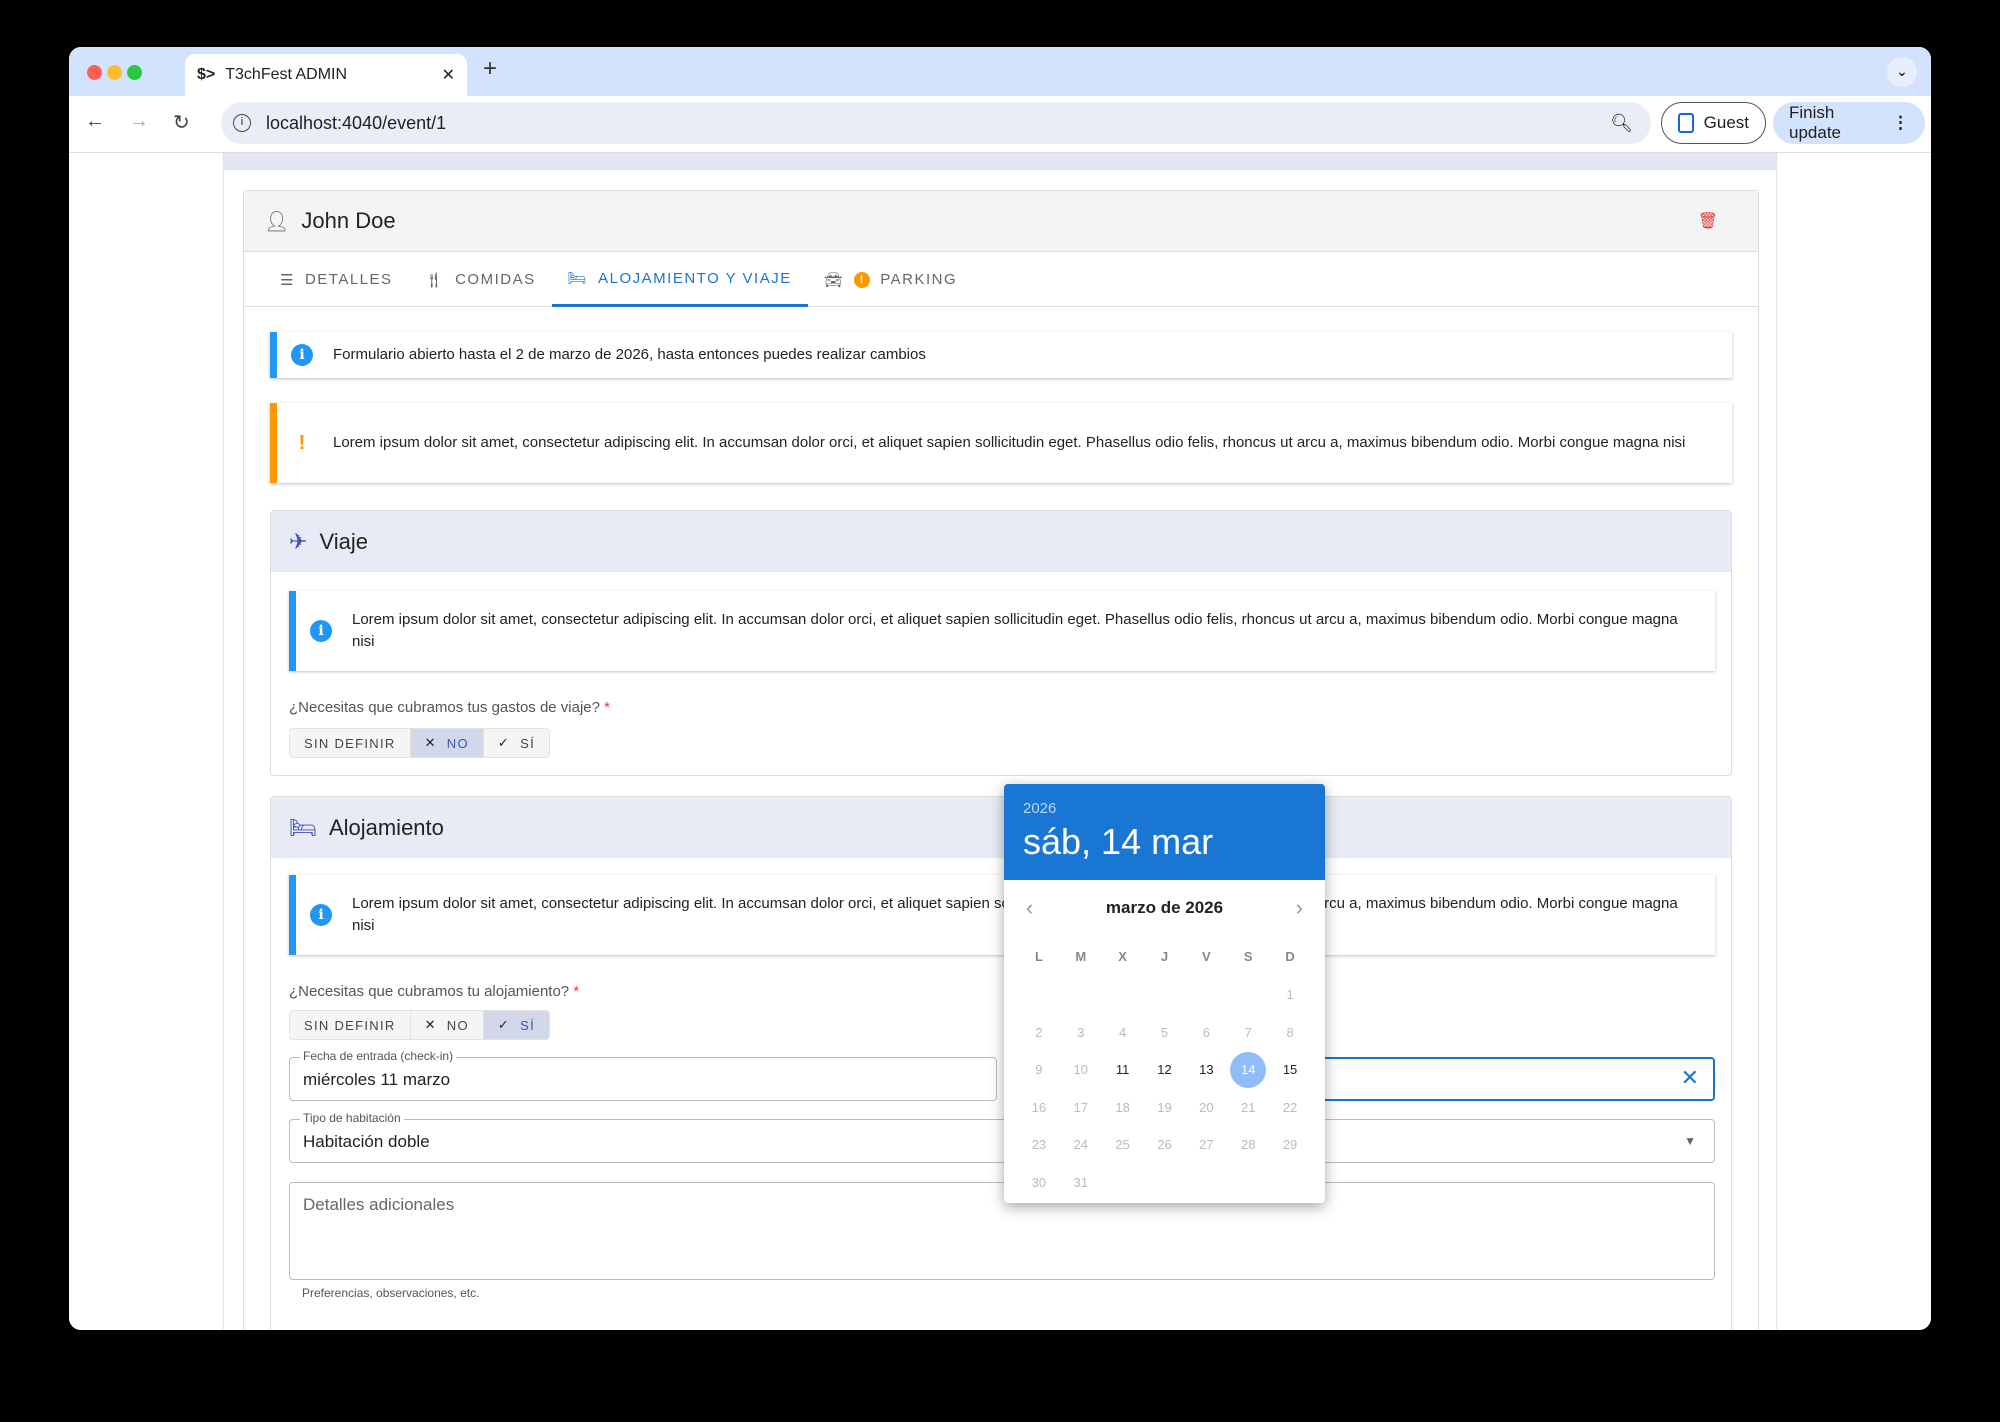 Image resolution: width=2000 pixels, height=1422 pixels. I want to click on dropdown-arrow-icon: ▼, so click(1690, 1141).